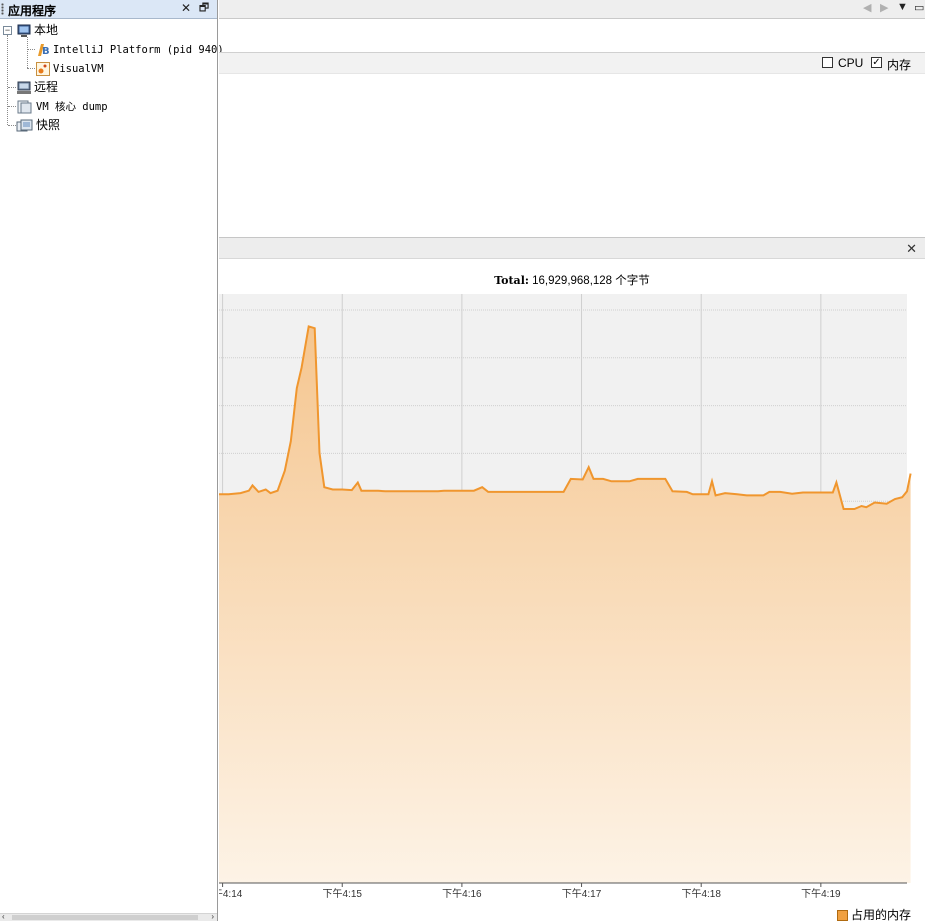 The height and width of the screenshot is (921, 925). What do you see at coordinates (3, 916) in the screenshot?
I see `scroll-left-icon: ‹` at bounding box center [3, 916].